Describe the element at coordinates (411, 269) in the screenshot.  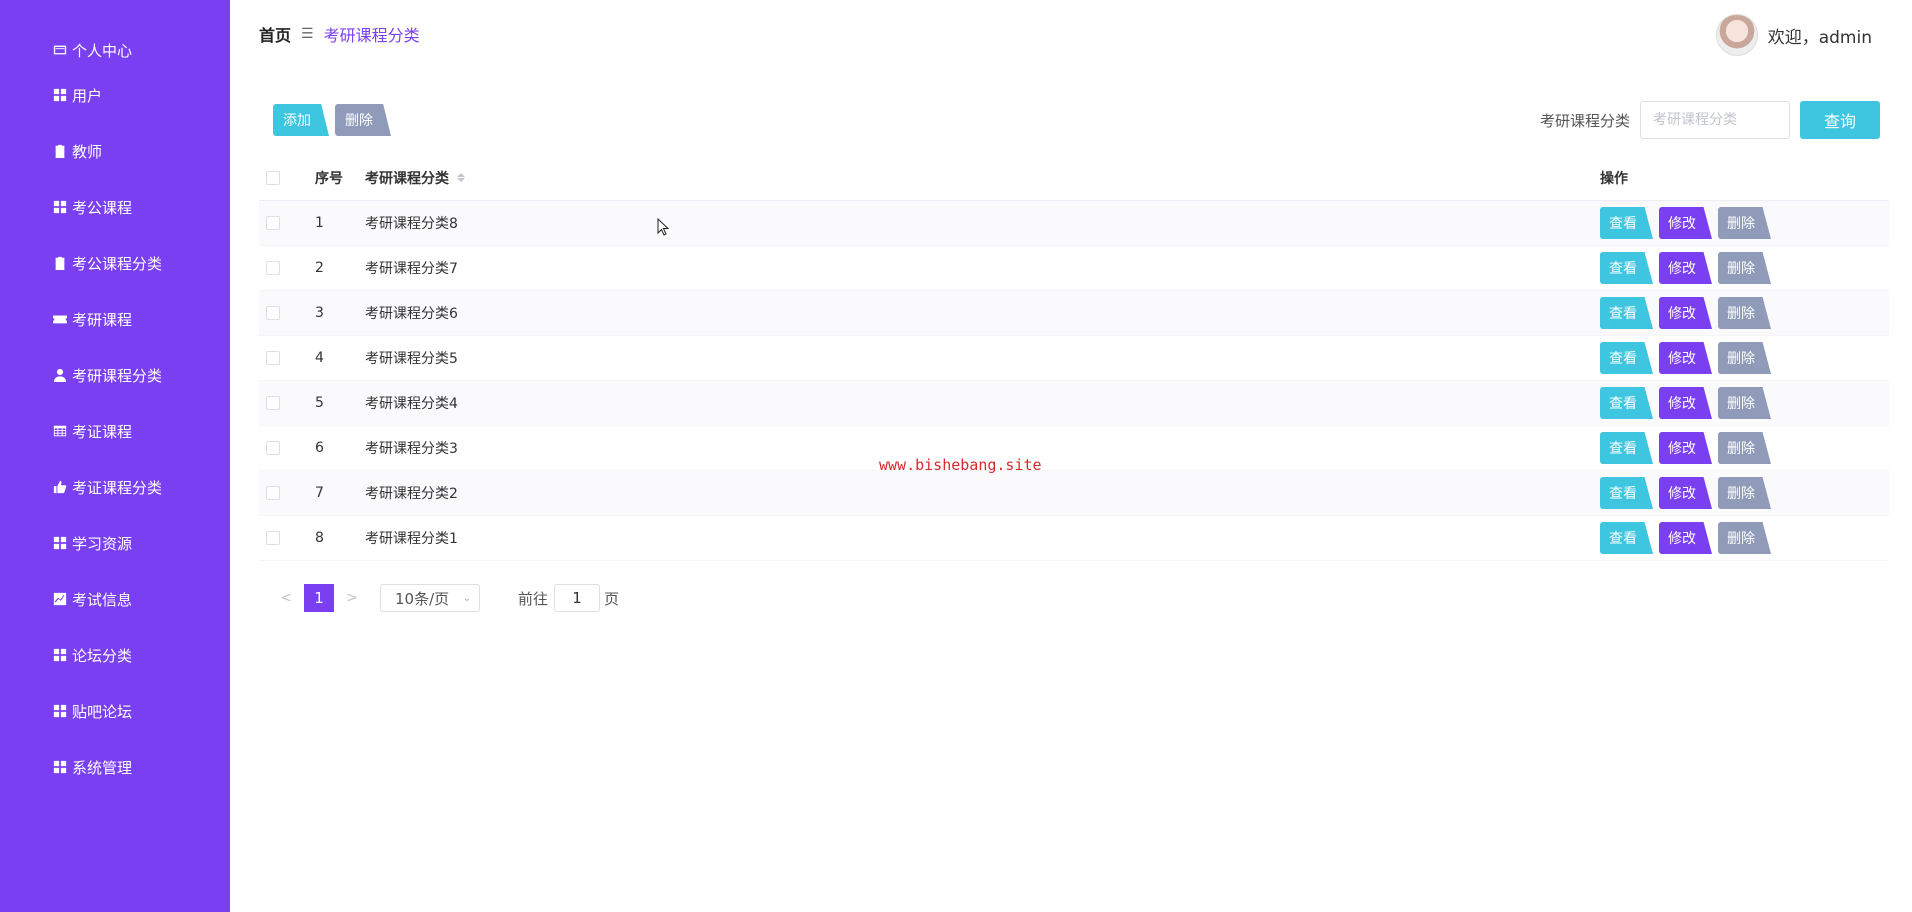
I see `row-name: 考研课程分类7` at that location.